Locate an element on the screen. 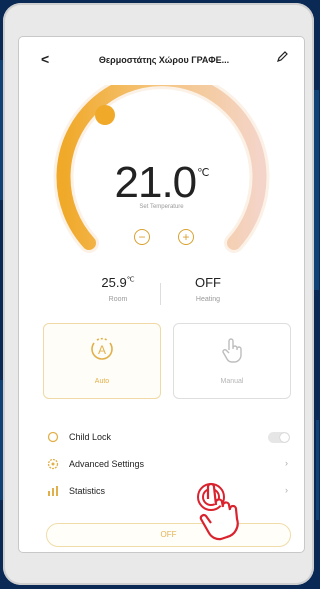 This screenshot has width=320, height=589. room-temperature-value: 25.9℃ is located at coordinates (118, 282).